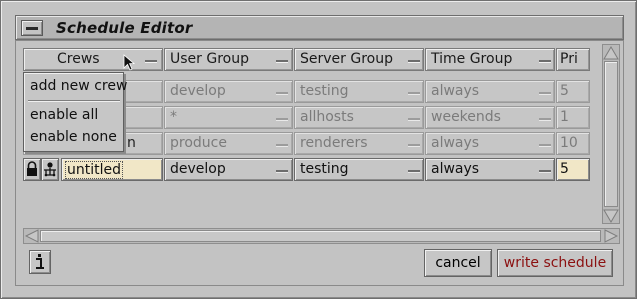 This screenshot has width=637, height=299. I want to click on chevron-left-icon, so click(32, 236).